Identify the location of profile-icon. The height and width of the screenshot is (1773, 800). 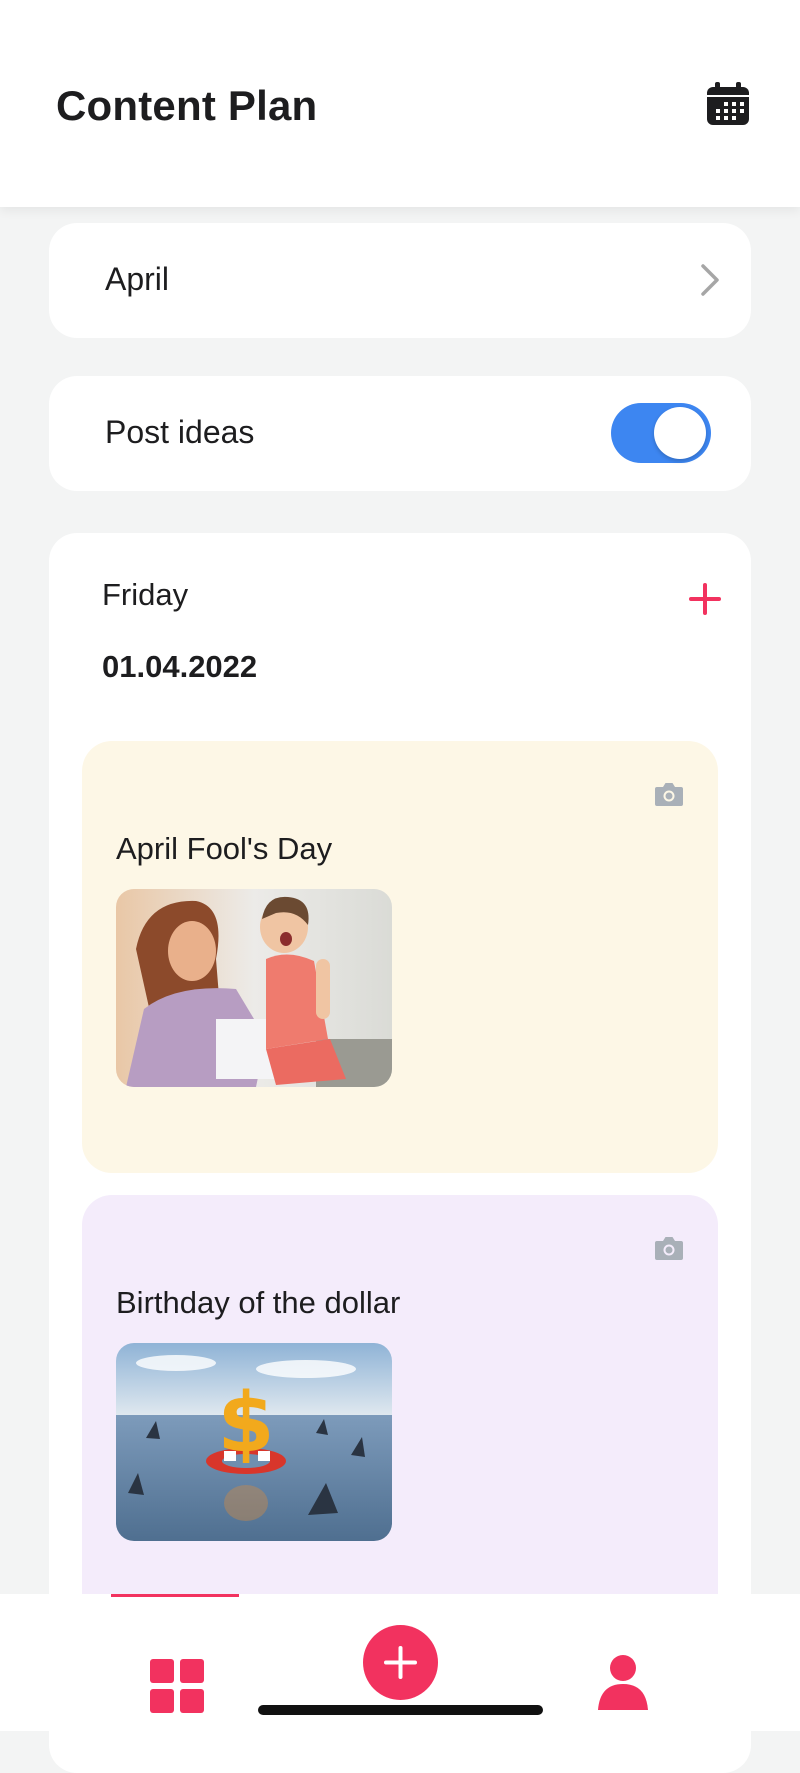
(623, 1683).